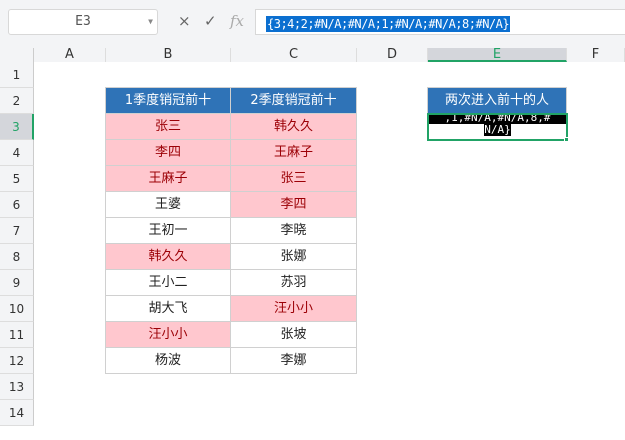 The image size is (625, 440). What do you see at coordinates (566, 139) in the screenshot?
I see `fill-handle` at bounding box center [566, 139].